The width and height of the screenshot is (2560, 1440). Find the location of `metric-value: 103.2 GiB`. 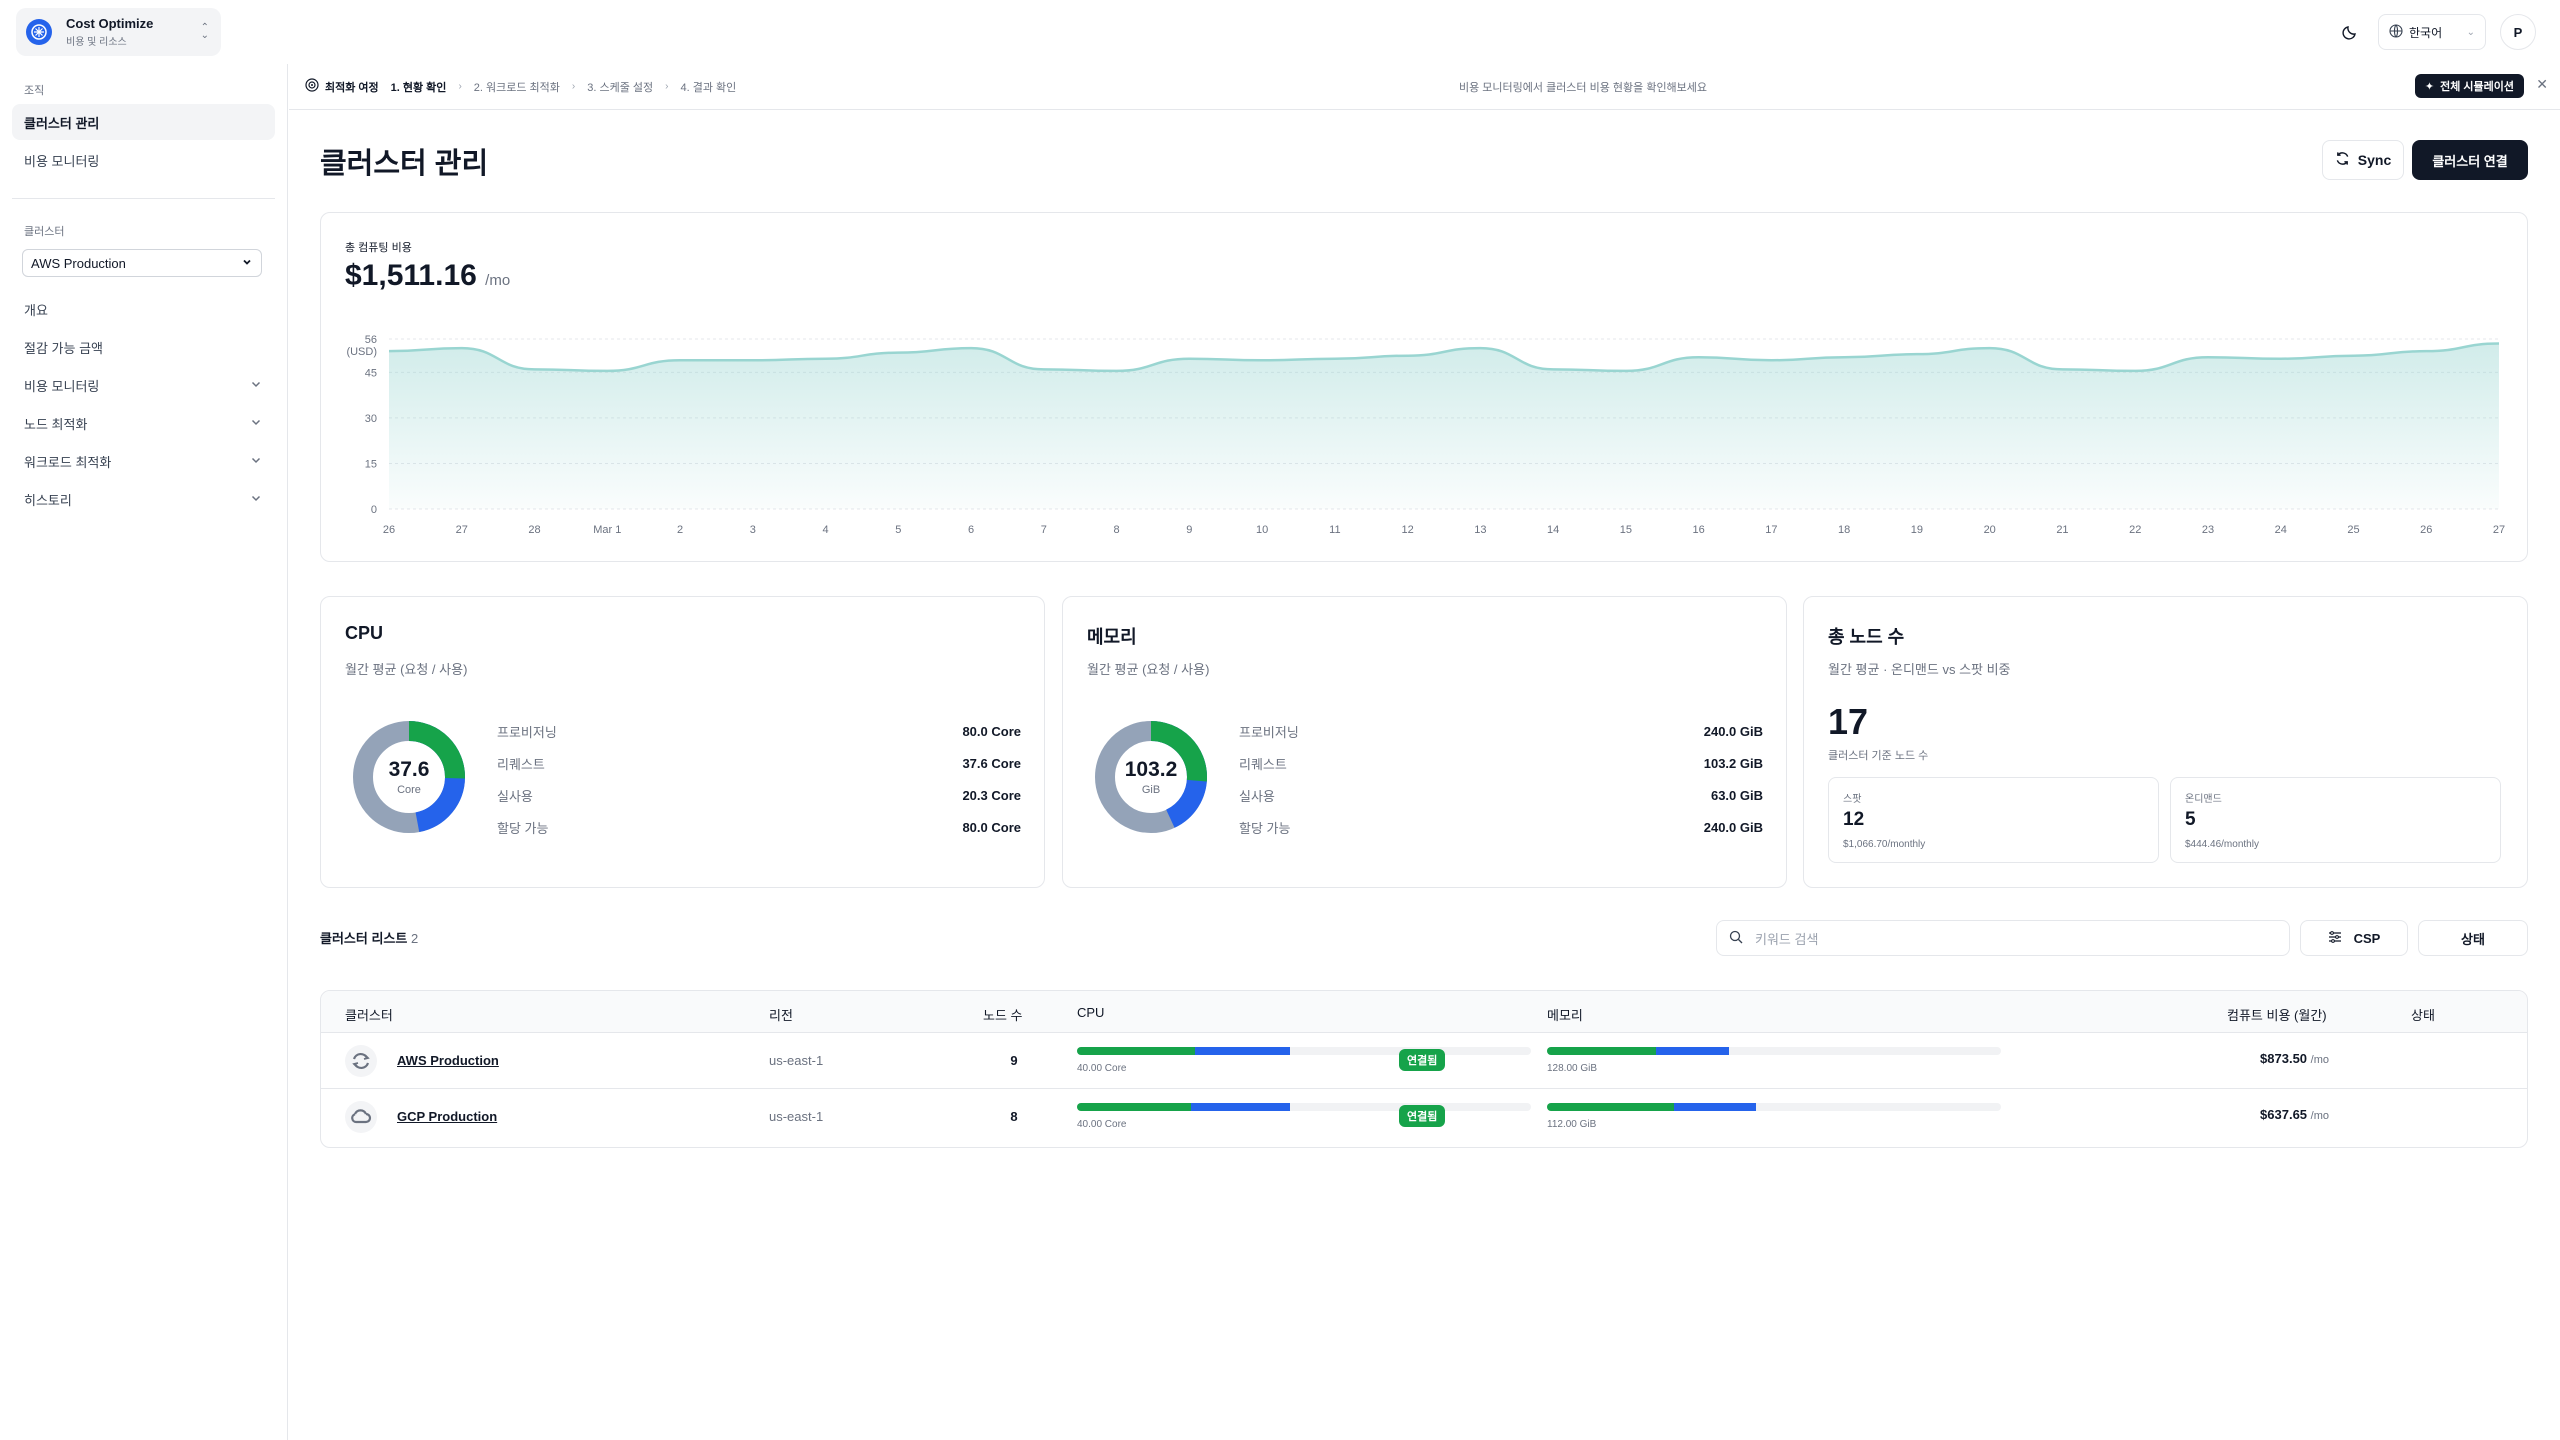

metric-value: 103.2 GiB is located at coordinates (1733, 763).